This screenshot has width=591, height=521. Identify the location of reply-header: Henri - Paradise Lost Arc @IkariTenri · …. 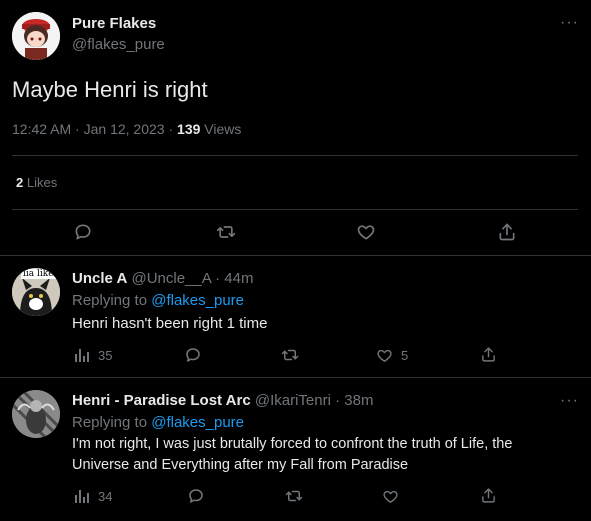
(222, 400).